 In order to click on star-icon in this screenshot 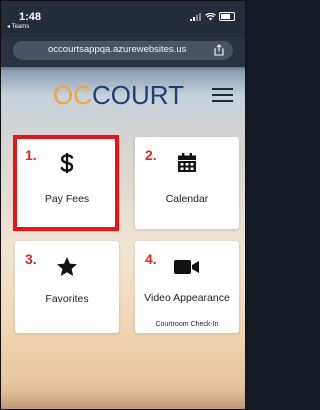, I will do `click(67, 266)`.